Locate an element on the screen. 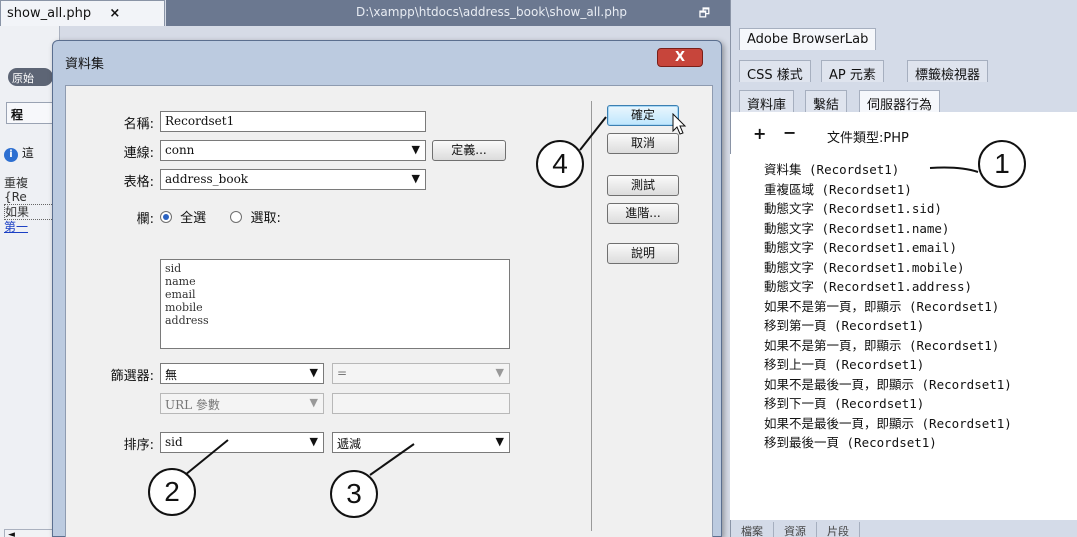  list-item: 移到最後一頁 (Recordset1) is located at coordinates (888, 443).